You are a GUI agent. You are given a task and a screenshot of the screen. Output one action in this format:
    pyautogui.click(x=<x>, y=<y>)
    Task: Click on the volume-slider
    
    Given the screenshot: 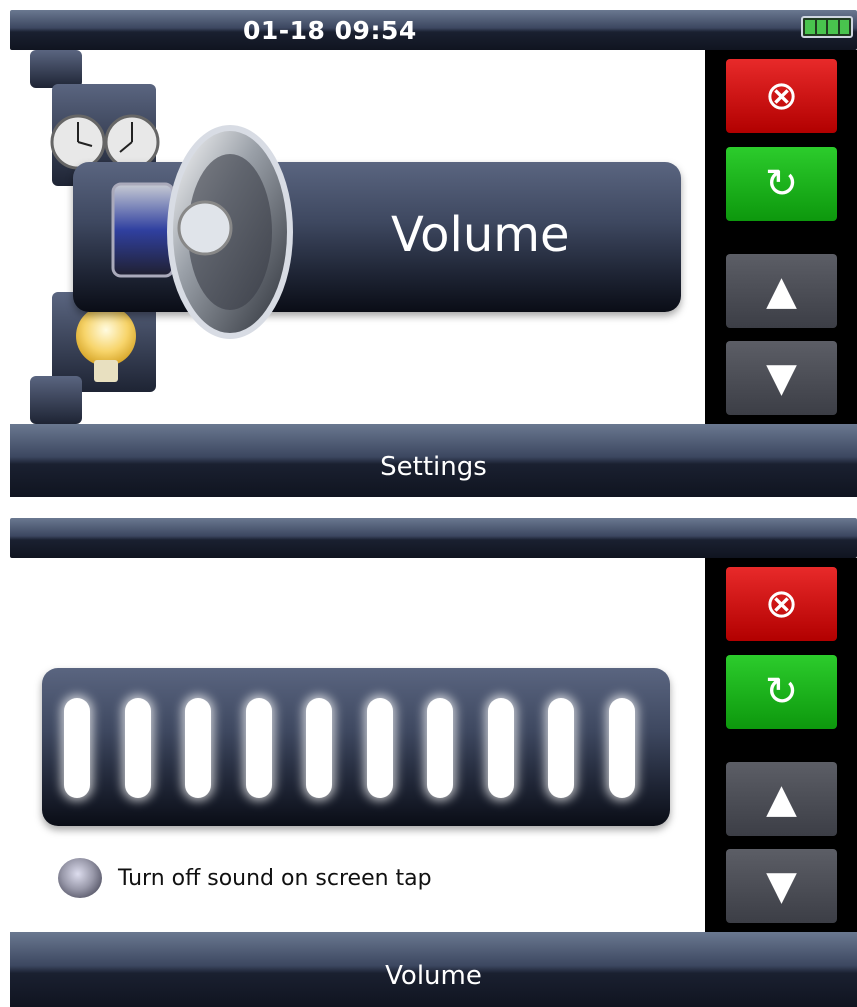 What is the action you would take?
    pyautogui.click(x=356, y=747)
    